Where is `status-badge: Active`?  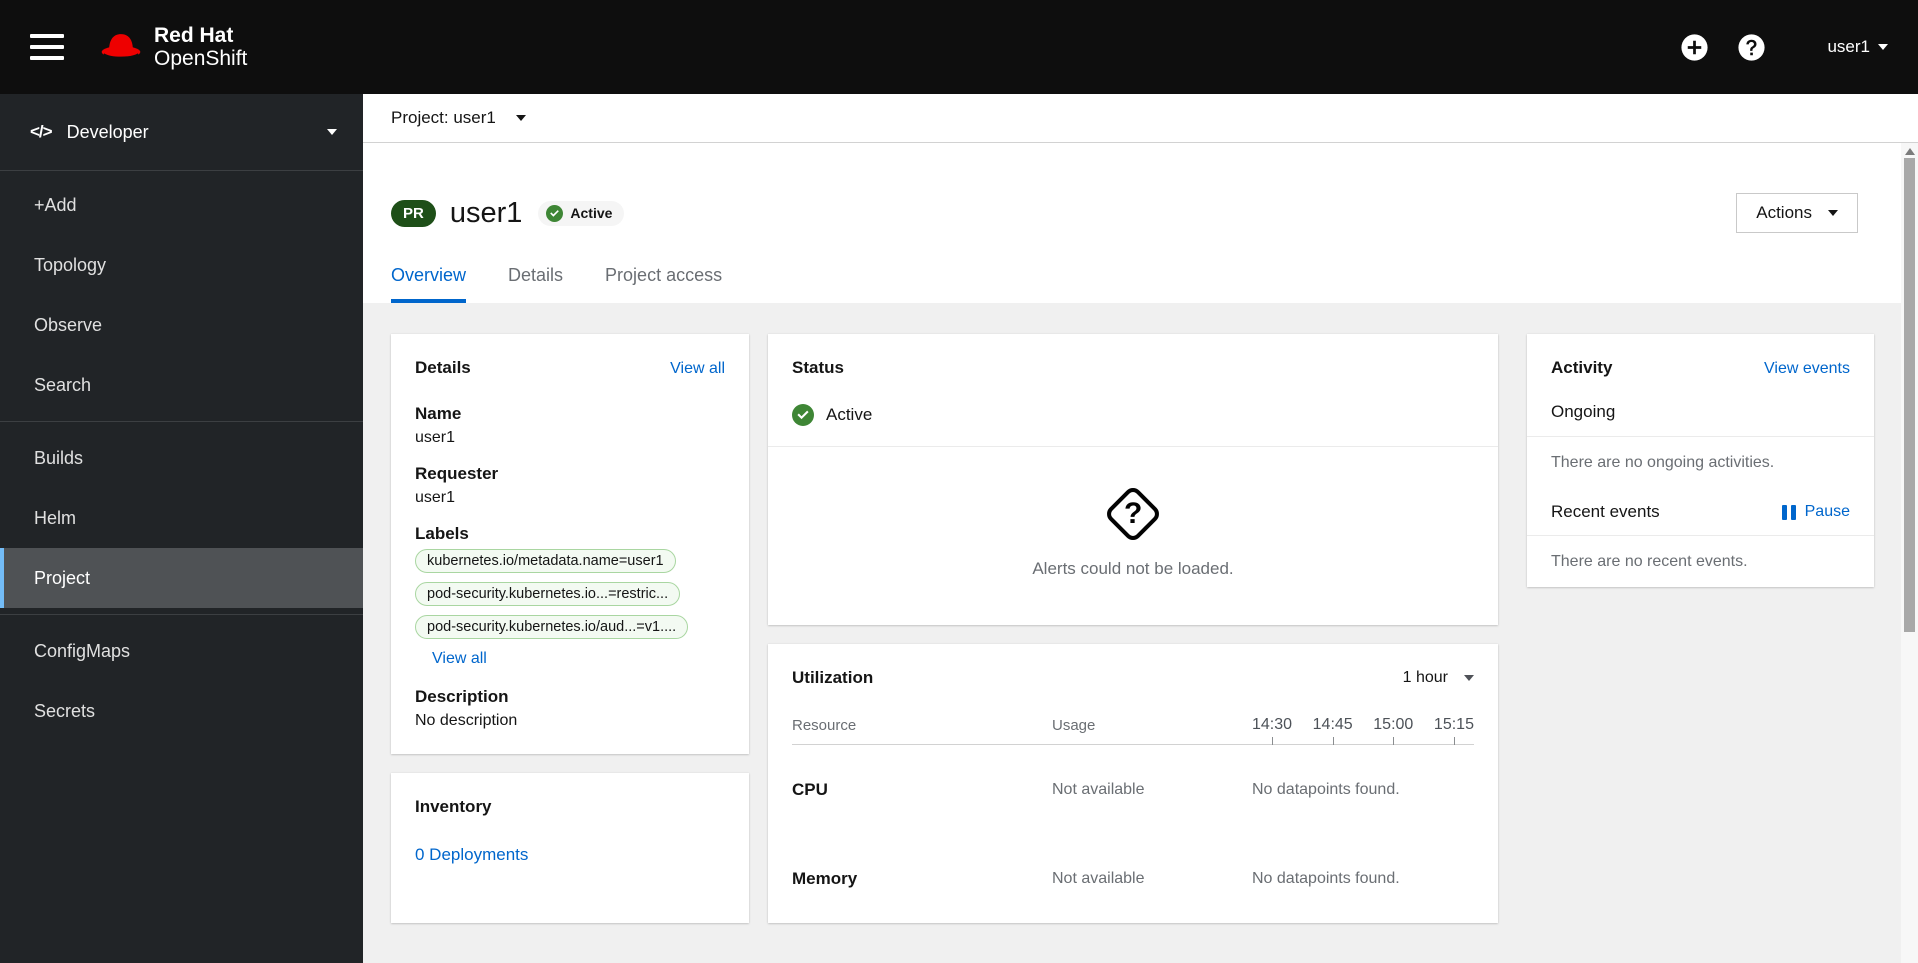
status-badge: Active is located at coordinates (581, 213).